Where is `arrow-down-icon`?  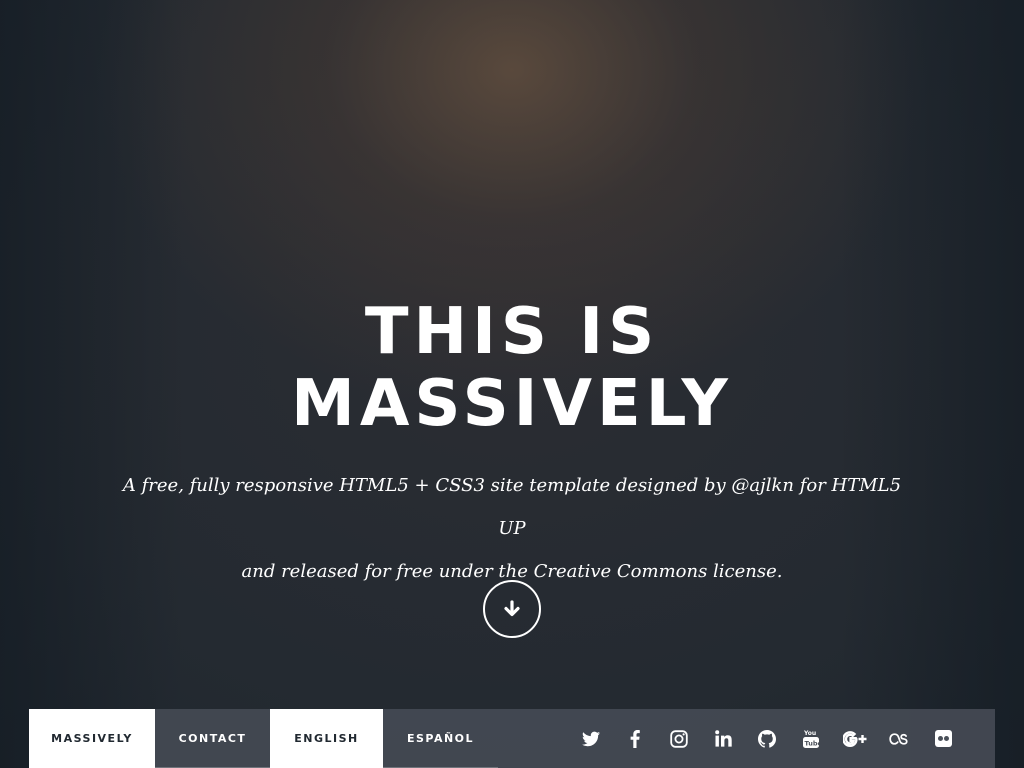 arrow-down-icon is located at coordinates (512, 608).